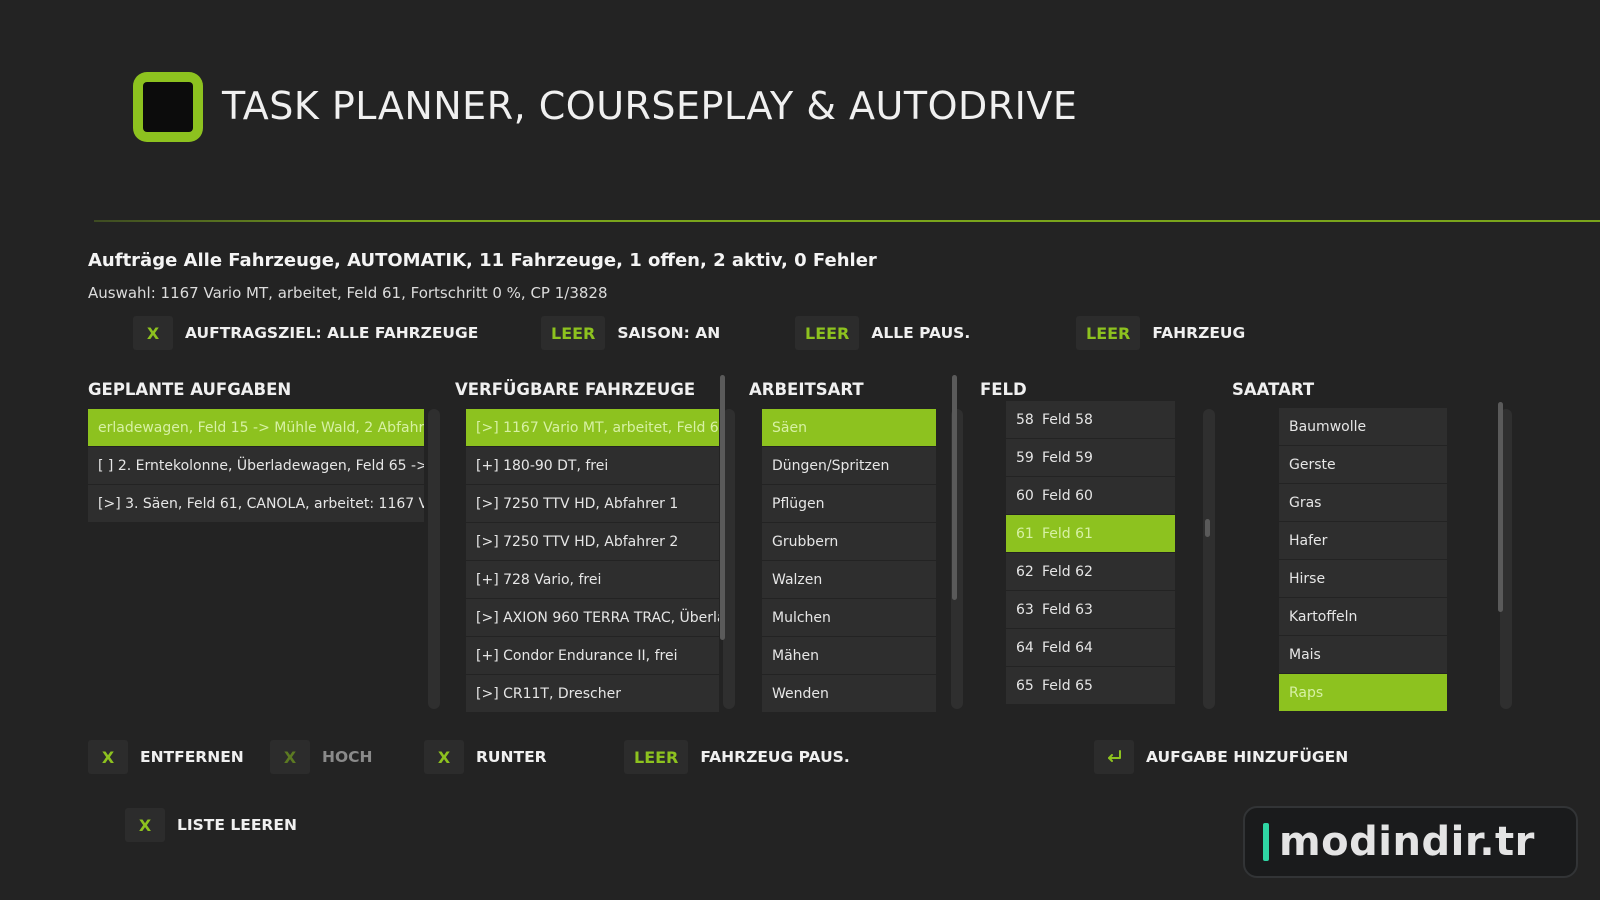  I want to click on hint-add-task: AUFGABE HINZUFÜGEN, so click(1221, 757).